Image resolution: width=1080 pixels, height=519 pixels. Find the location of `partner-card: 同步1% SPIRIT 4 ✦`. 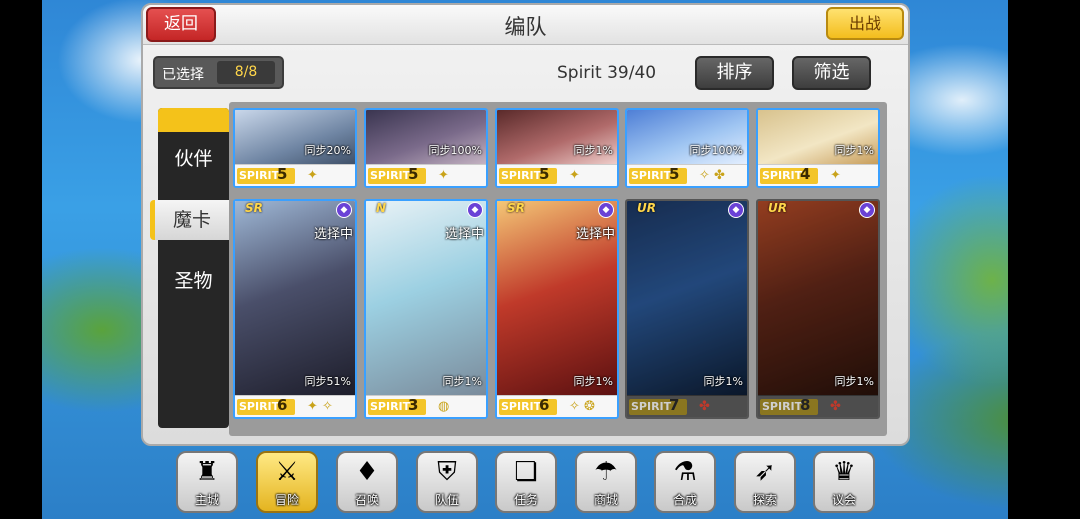

partner-card: 同步1% SPIRIT 4 ✦ is located at coordinates (818, 148).